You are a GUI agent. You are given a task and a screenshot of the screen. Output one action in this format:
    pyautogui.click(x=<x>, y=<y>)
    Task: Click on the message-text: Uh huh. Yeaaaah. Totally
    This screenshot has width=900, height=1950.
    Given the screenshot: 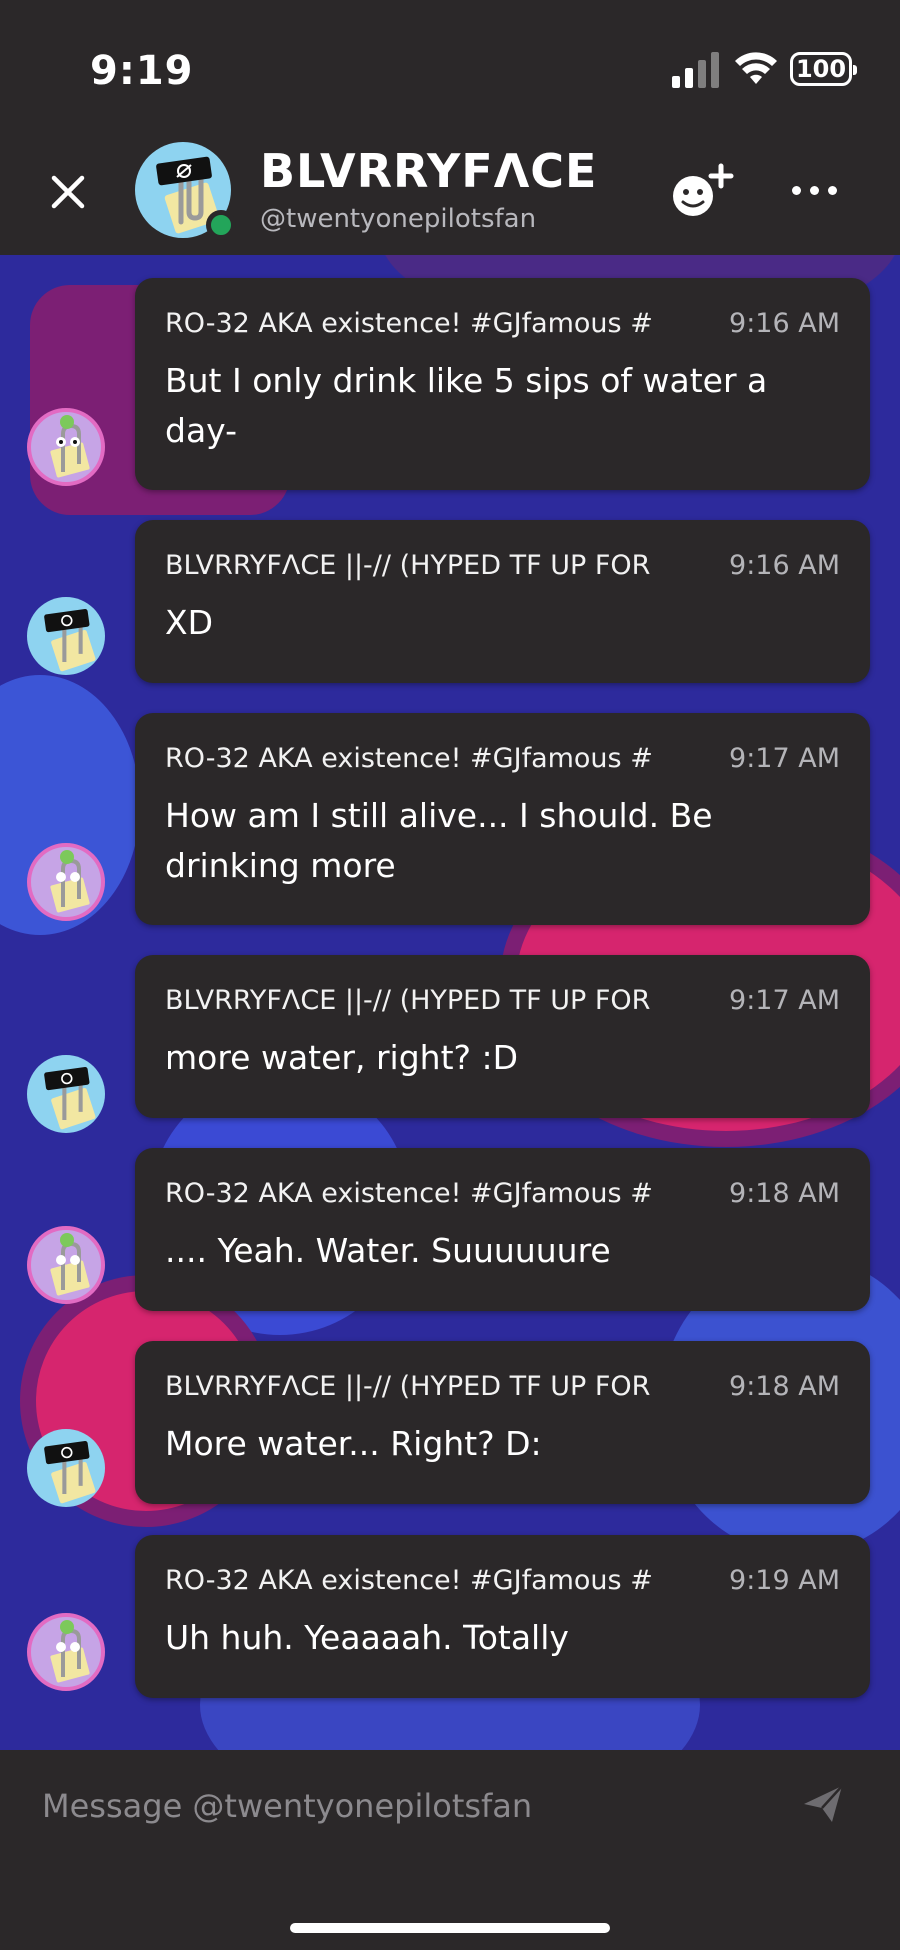 What is the action you would take?
    pyautogui.click(x=367, y=1637)
    